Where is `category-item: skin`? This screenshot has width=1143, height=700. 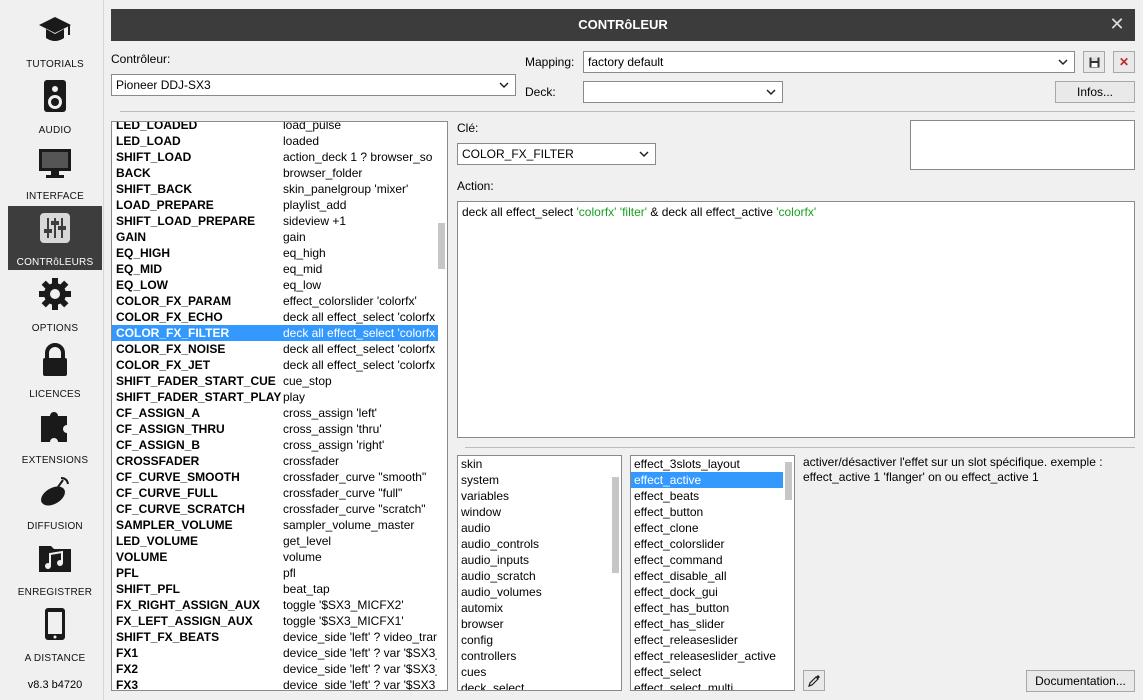
category-item: skin is located at coordinates (534, 464).